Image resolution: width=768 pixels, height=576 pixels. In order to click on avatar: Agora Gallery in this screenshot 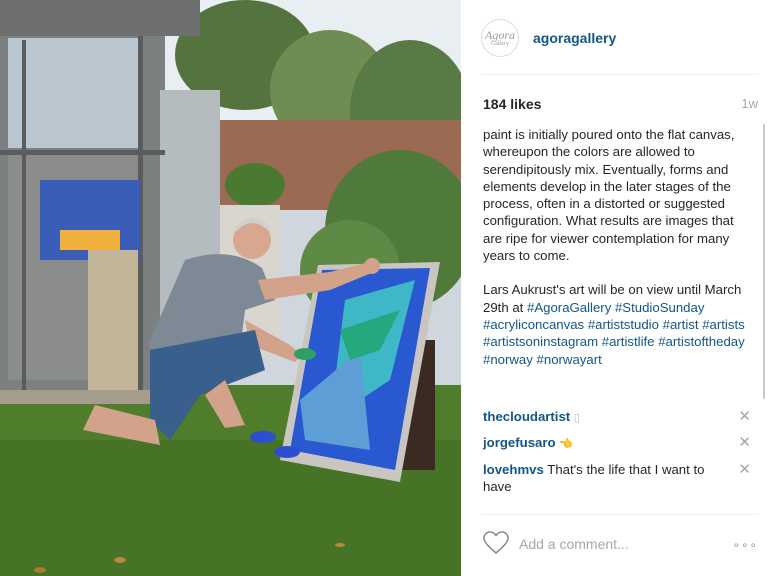, I will do `click(500, 38)`.